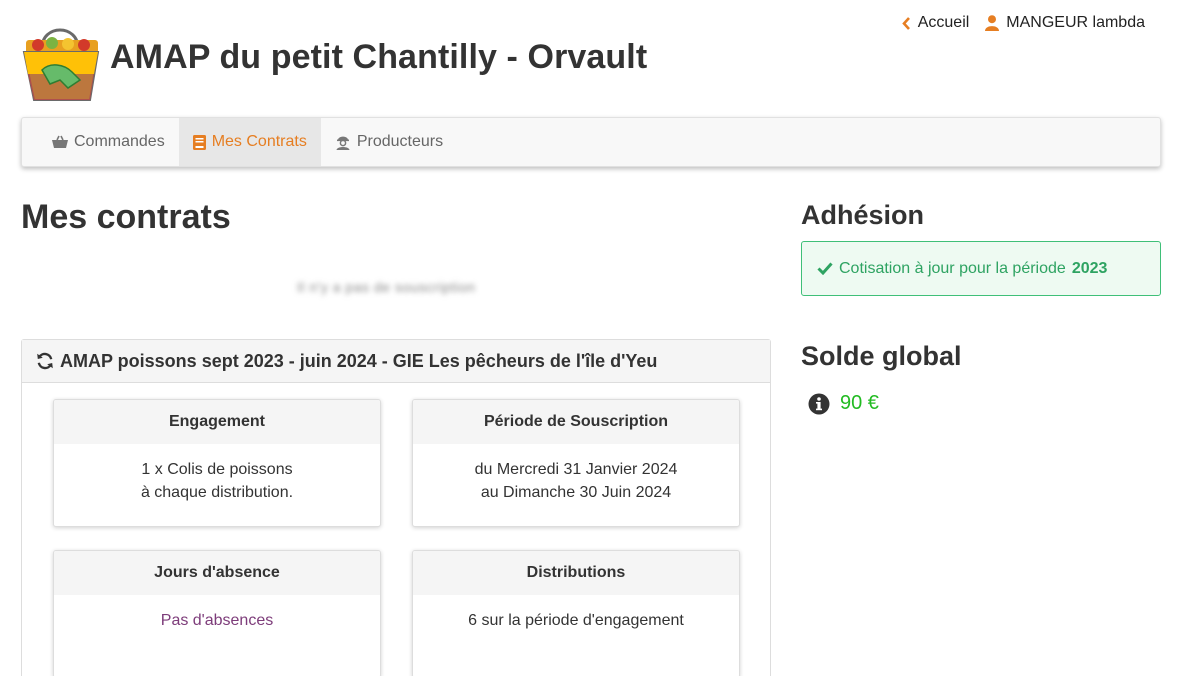 Image resolution: width=1192 pixels, height=676 pixels. I want to click on user-menu: MANGEUR lambda, so click(1065, 23).